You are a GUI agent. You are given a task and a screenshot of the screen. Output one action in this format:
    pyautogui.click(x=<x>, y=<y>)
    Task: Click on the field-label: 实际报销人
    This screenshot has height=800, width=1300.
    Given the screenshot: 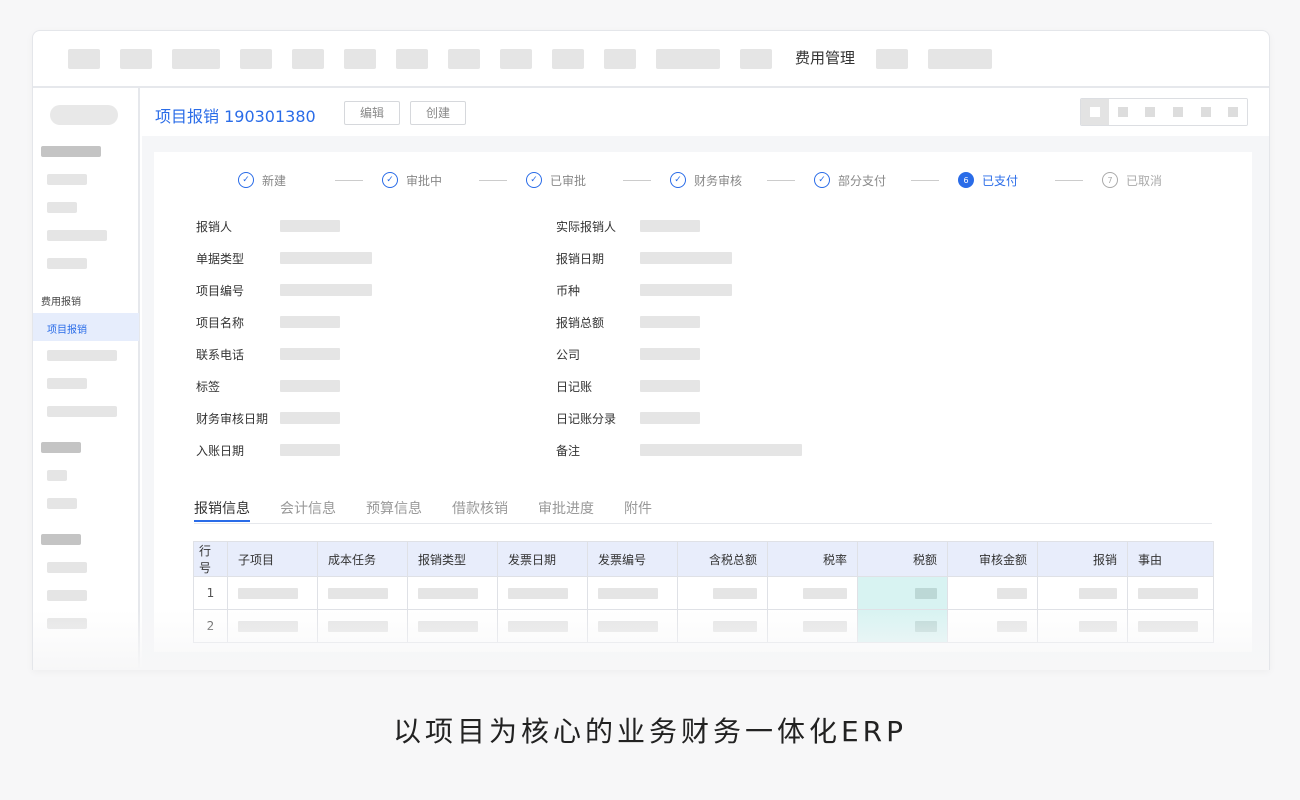 What is the action you would take?
    pyautogui.click(x=586, y=227)
    